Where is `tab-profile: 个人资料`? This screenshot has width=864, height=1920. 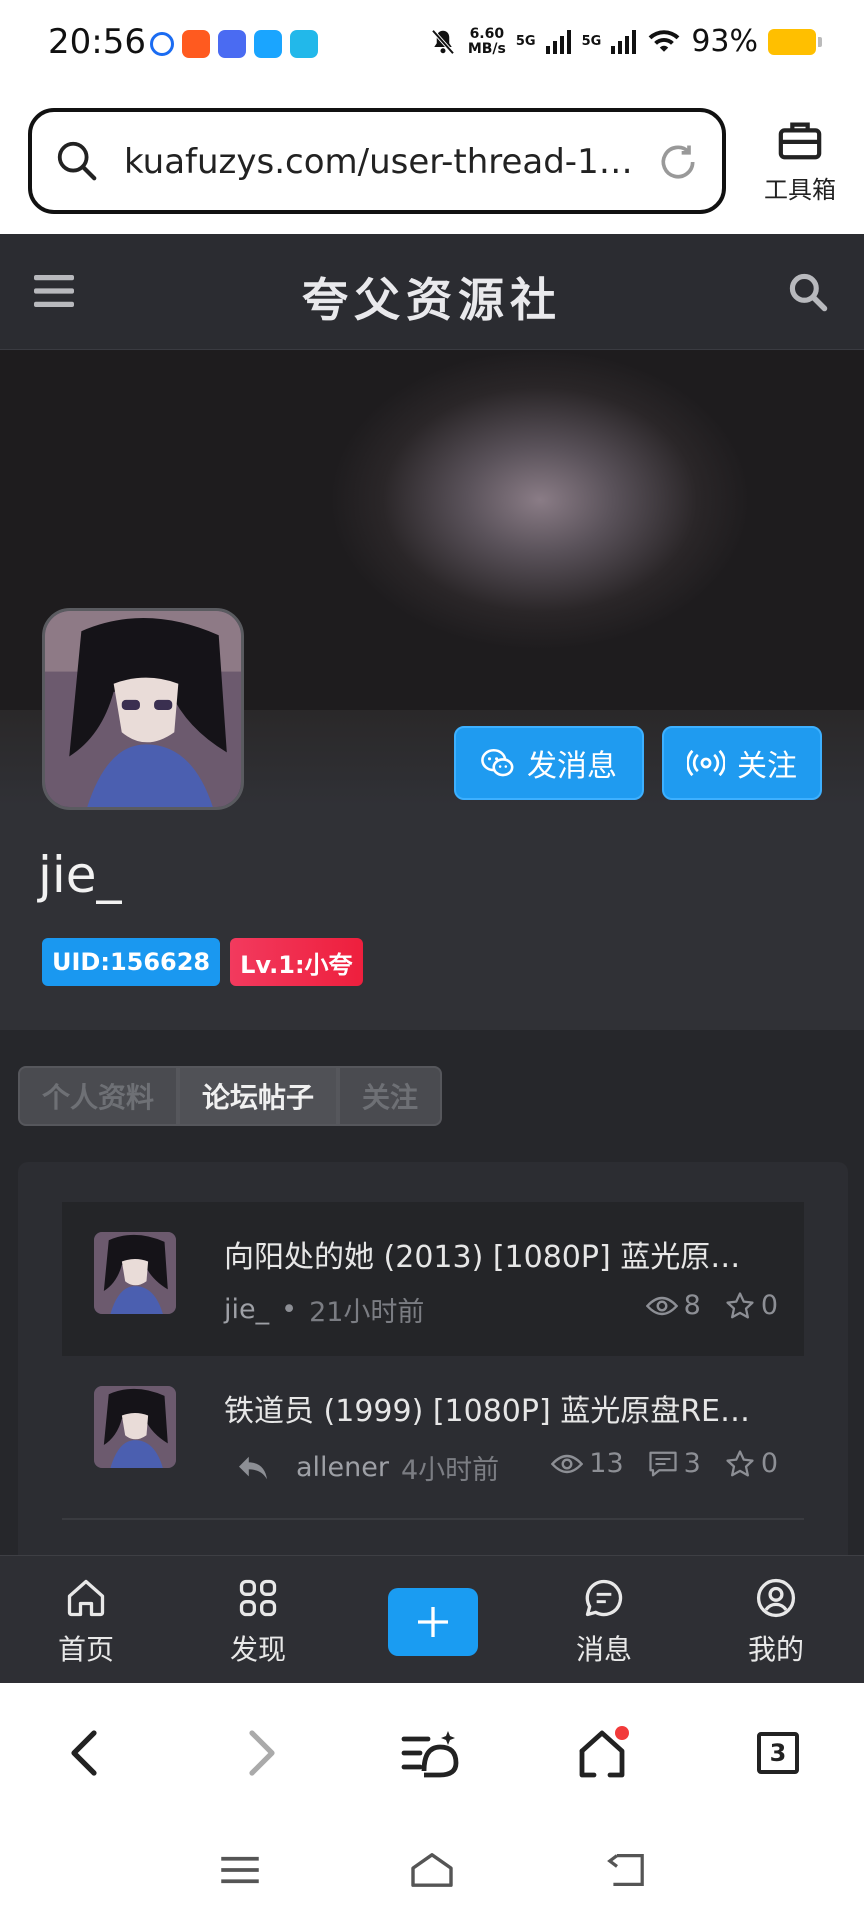 tab-profile: 个人资料 is located at coordinates (98, 1096).